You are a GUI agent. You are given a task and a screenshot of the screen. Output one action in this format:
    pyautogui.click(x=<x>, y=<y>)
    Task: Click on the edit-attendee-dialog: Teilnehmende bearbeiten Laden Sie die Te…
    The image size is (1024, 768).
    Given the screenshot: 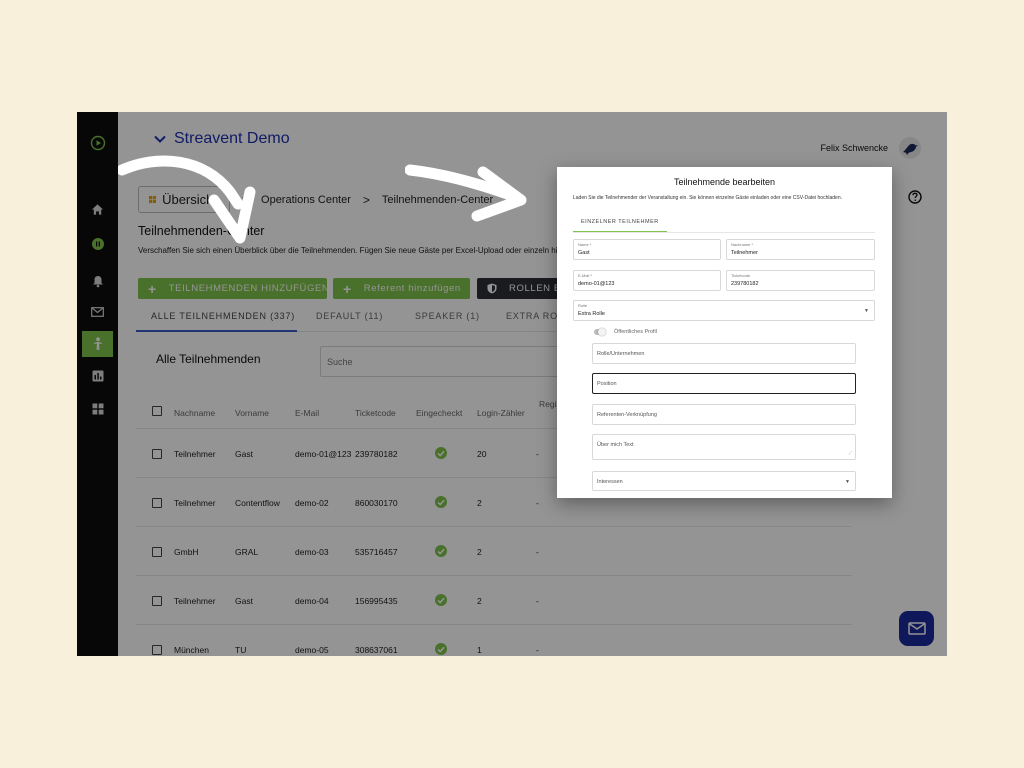 What is the action you would take?
    pyautogui.click(x=724, y=332)
    